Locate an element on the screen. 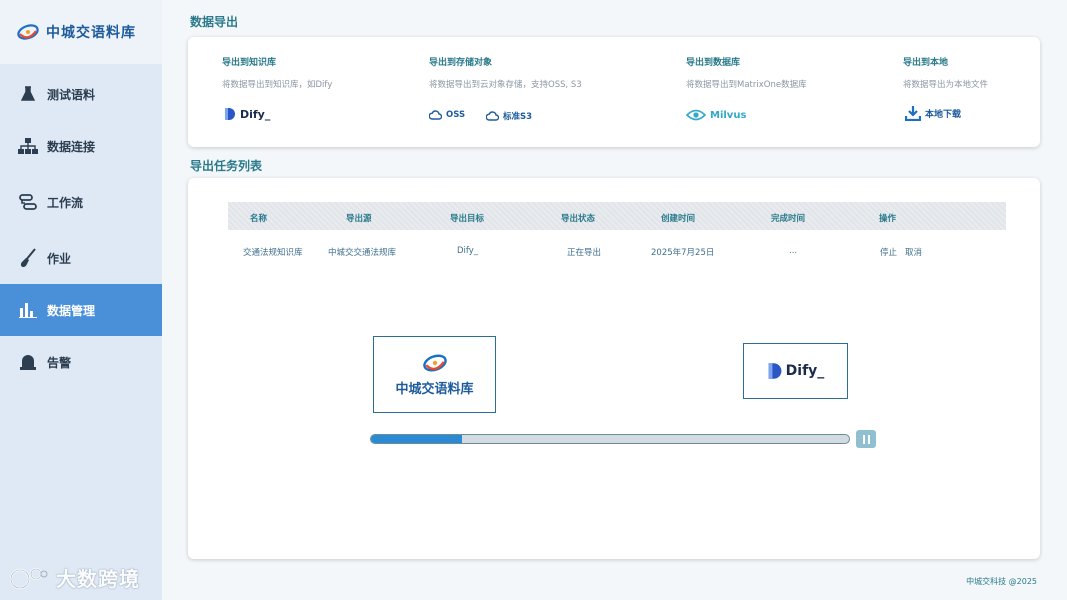 The height and width of the screenshot is (600, 1067). flask-icon is located at coordinates (28, 94).